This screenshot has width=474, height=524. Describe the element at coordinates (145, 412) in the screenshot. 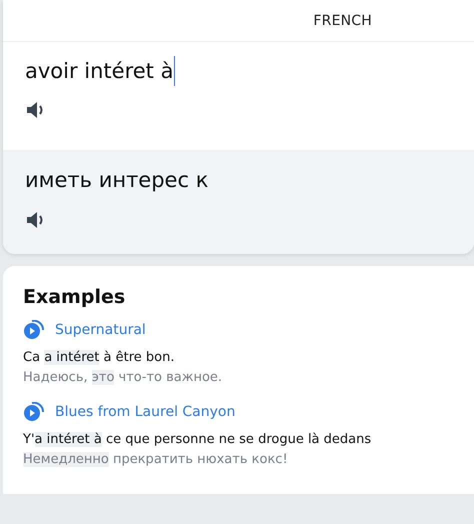

I see `song-link: Blues from Laurel Canyon` at that location.